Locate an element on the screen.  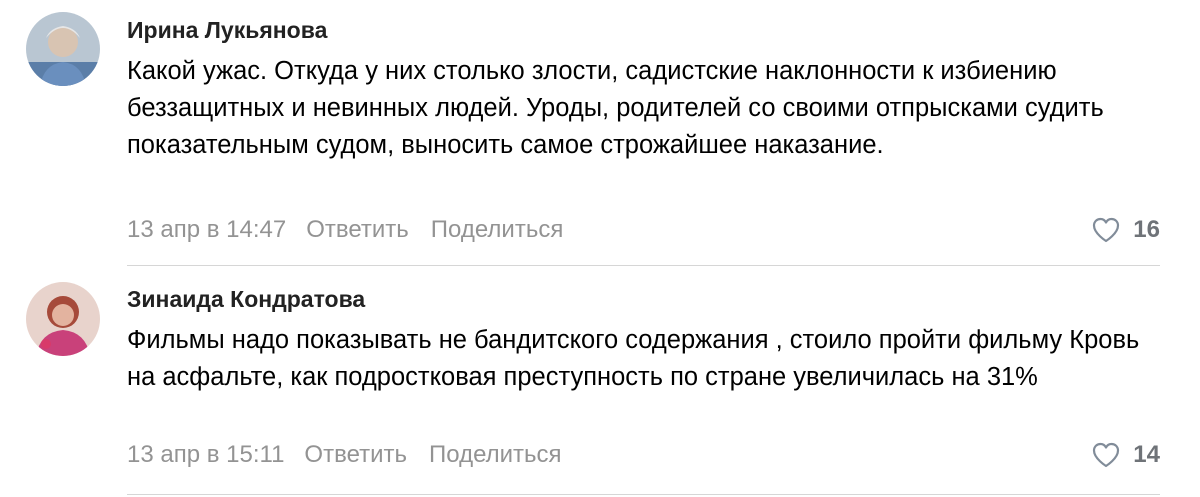
like-count: 16 is located at coordinates (1146, 229).